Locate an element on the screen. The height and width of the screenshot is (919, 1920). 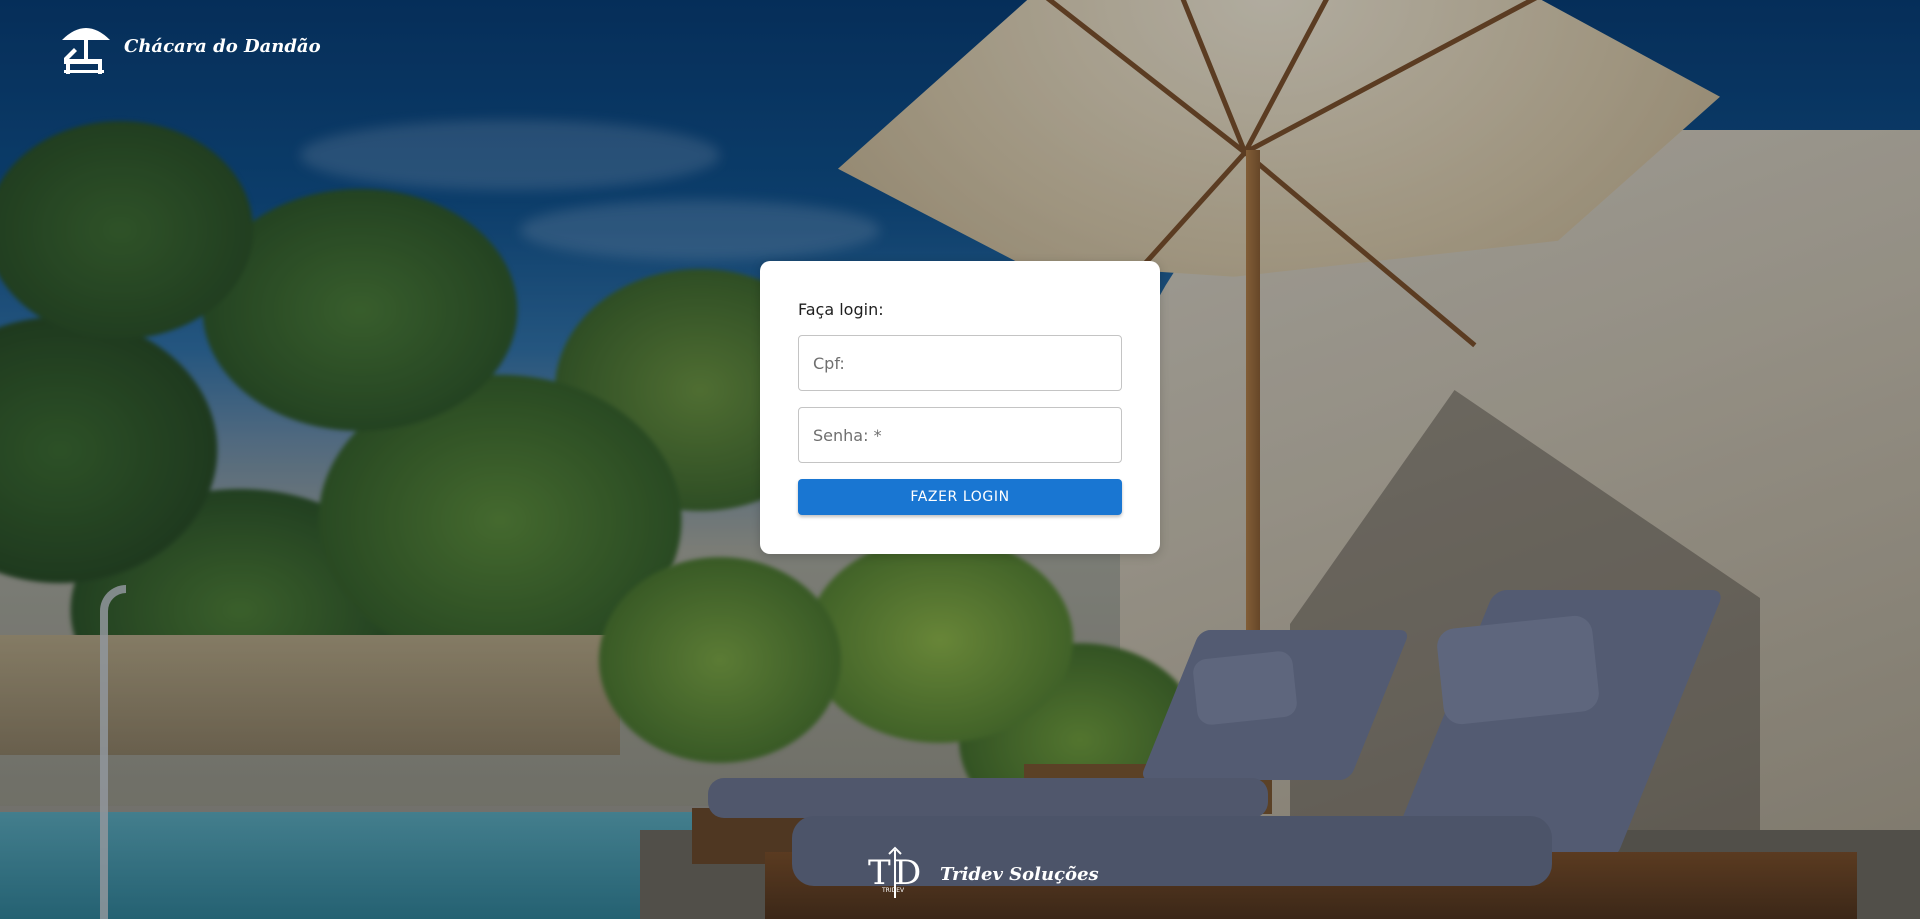
cpf-input is located at coordinates (960, 363).